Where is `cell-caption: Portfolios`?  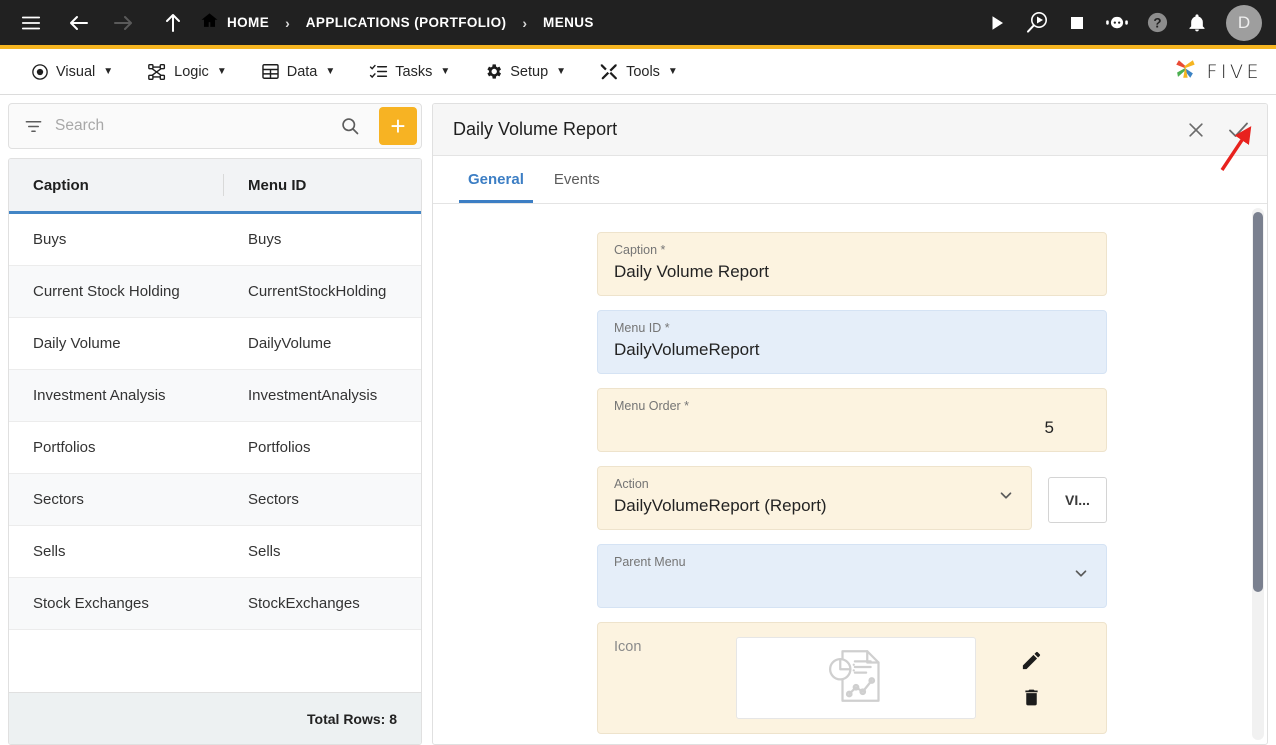
cell-caption: Portfolios is located at coordinates (64, 447).